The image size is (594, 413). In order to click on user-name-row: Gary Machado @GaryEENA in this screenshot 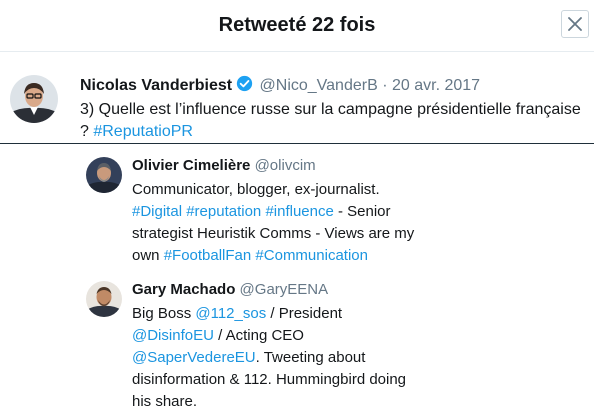, I will do `click(230, 289)`.